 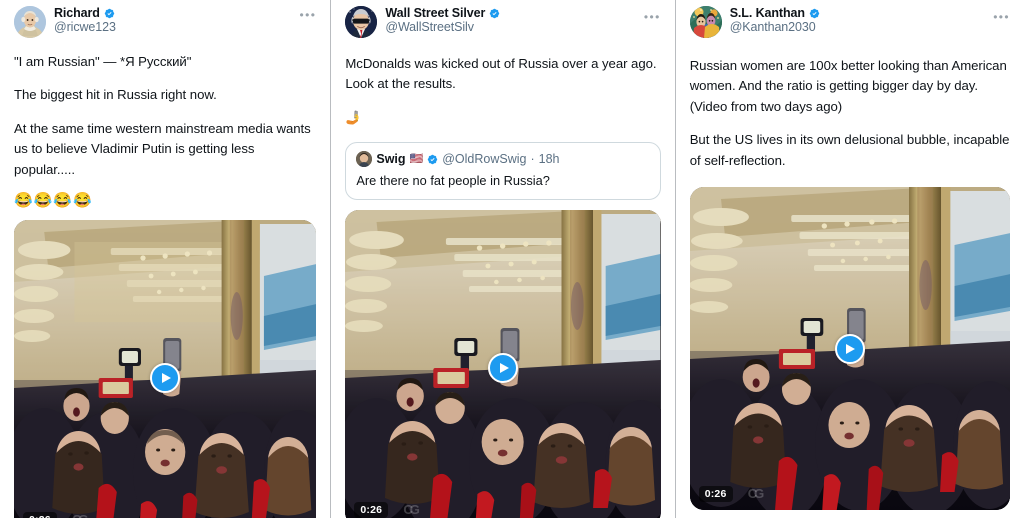 What do you see at coordinates (165, 22) in the screenshot?
I see `tweet-header: Richard @ricwe123 •••` at bounding box center [165, 22].